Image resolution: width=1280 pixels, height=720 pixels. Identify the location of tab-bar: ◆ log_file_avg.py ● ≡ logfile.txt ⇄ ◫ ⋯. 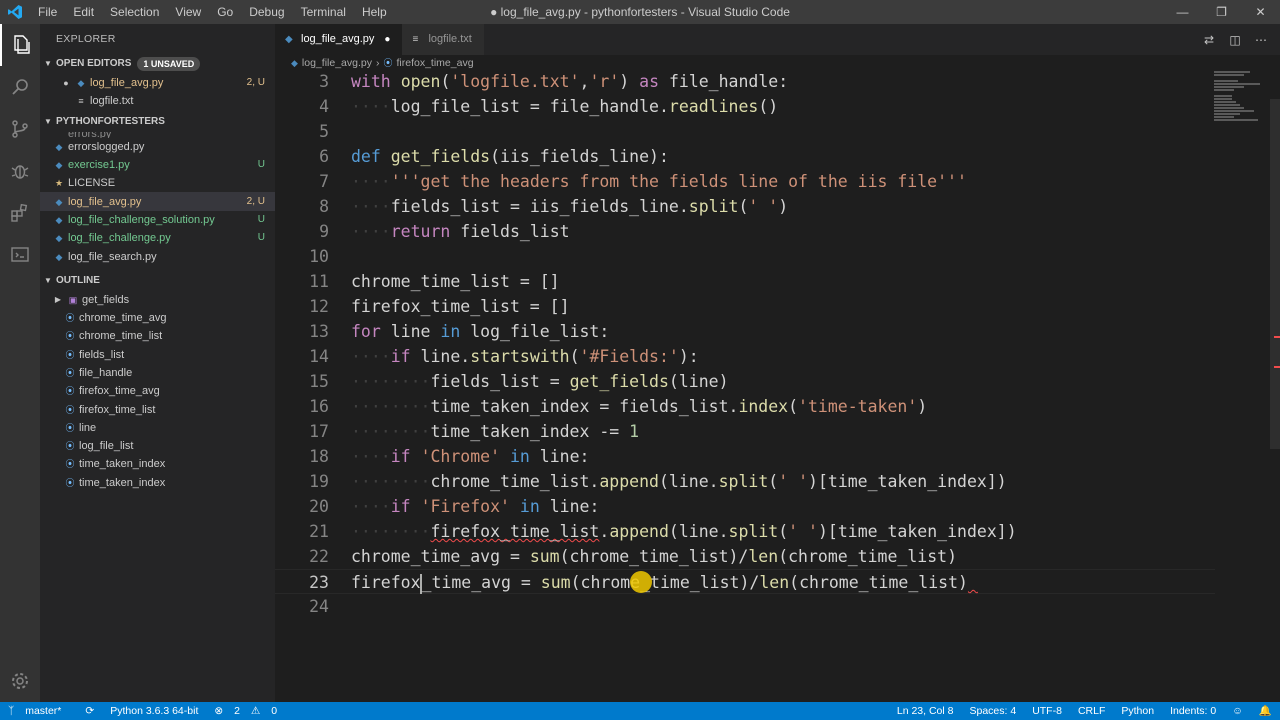
(777, 39).